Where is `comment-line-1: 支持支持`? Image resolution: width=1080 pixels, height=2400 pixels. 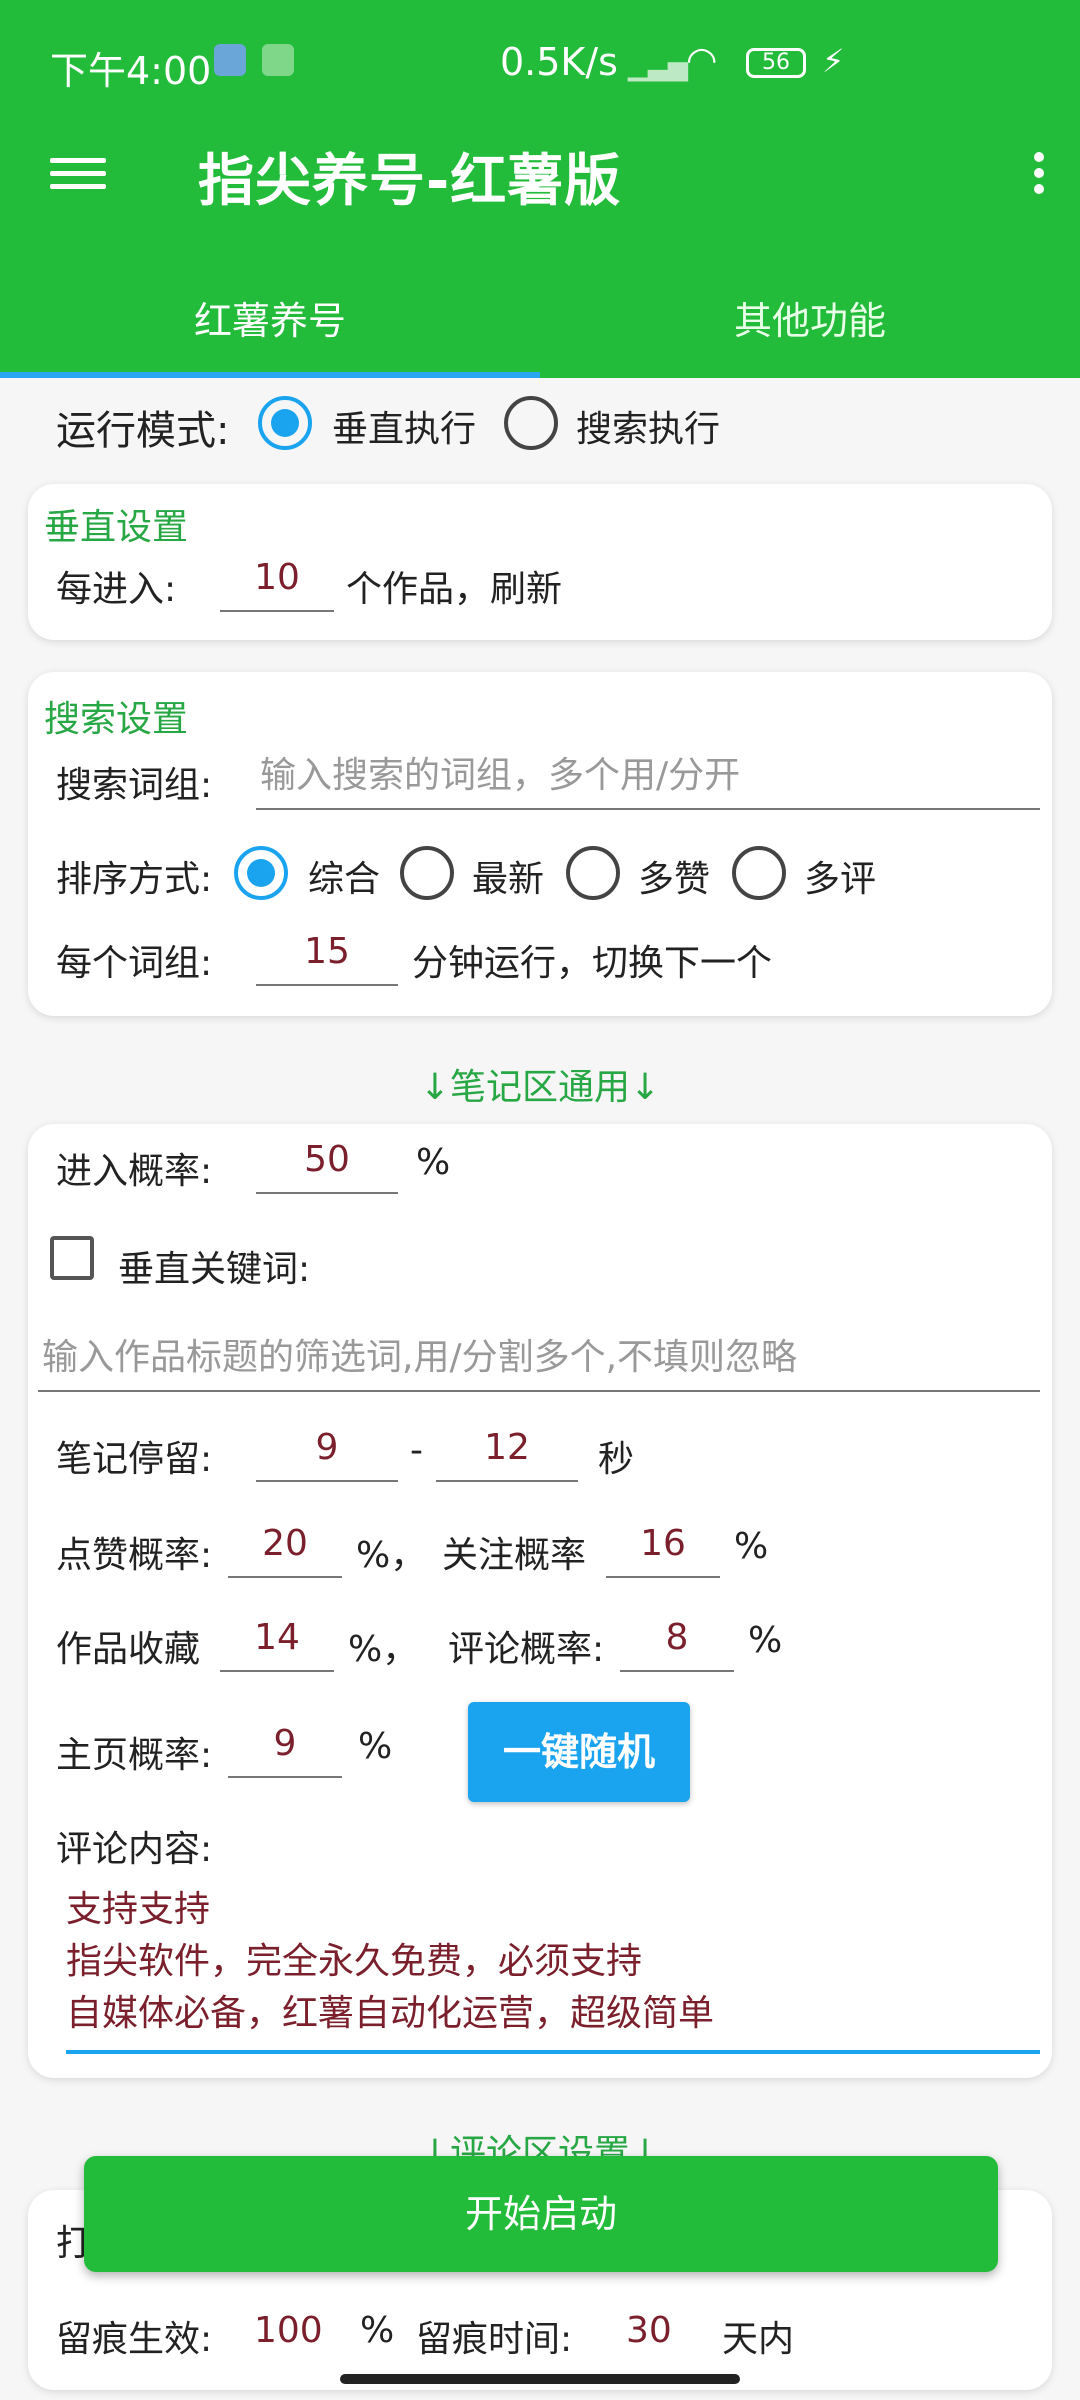 comment-line-1: 支持支持 is located at coordinates (138, 1909).